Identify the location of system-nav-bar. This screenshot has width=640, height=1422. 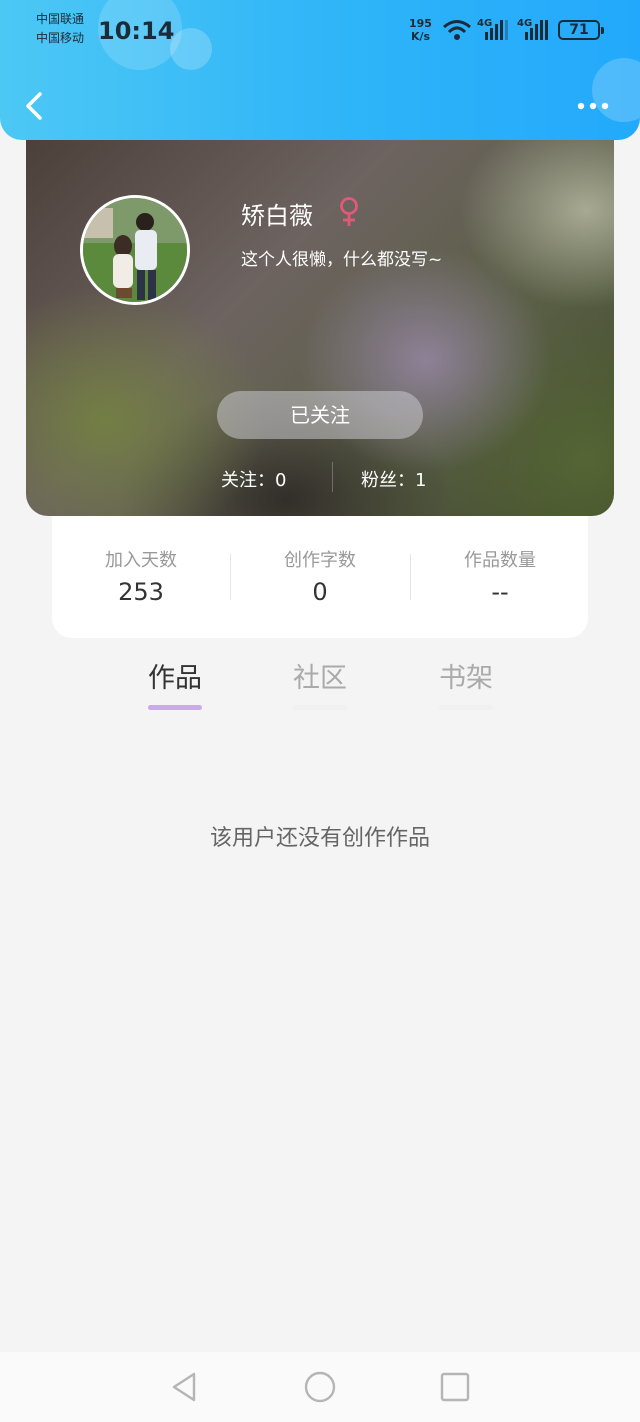
(320, 1387).